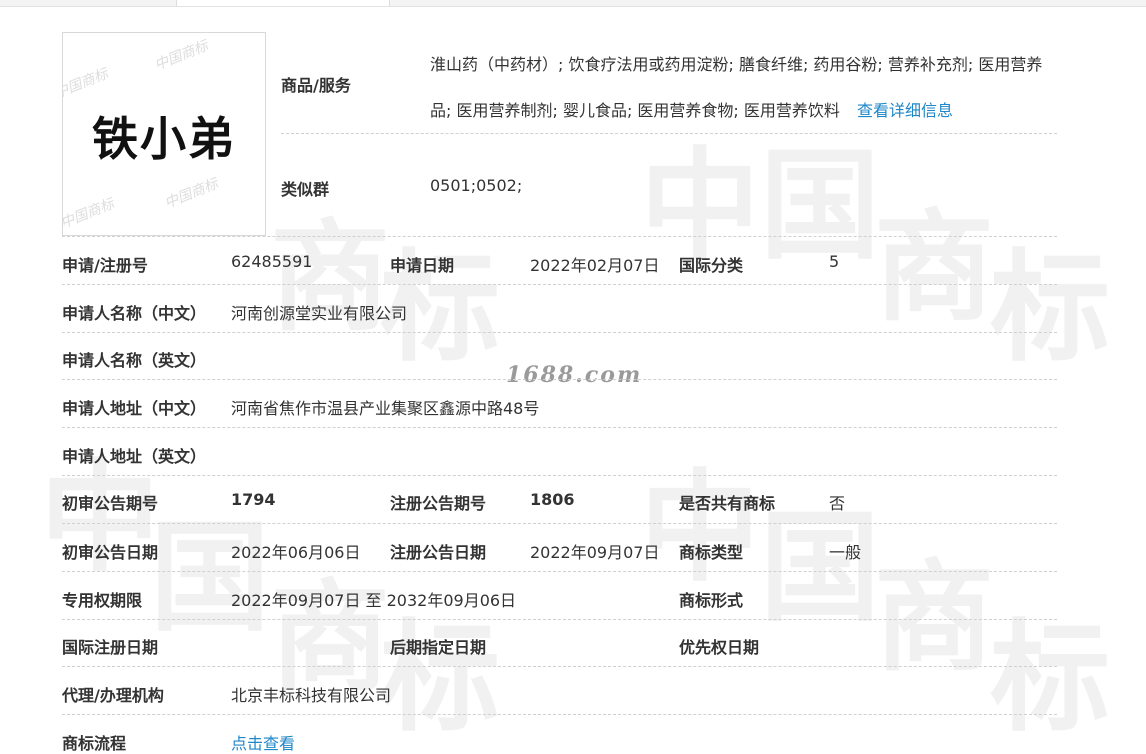 The height and width of the screenshot is (754, 1146). Describe the element at coordinates (94, 743) in the screenshot. I see `process-label: 商标流程` at that location.